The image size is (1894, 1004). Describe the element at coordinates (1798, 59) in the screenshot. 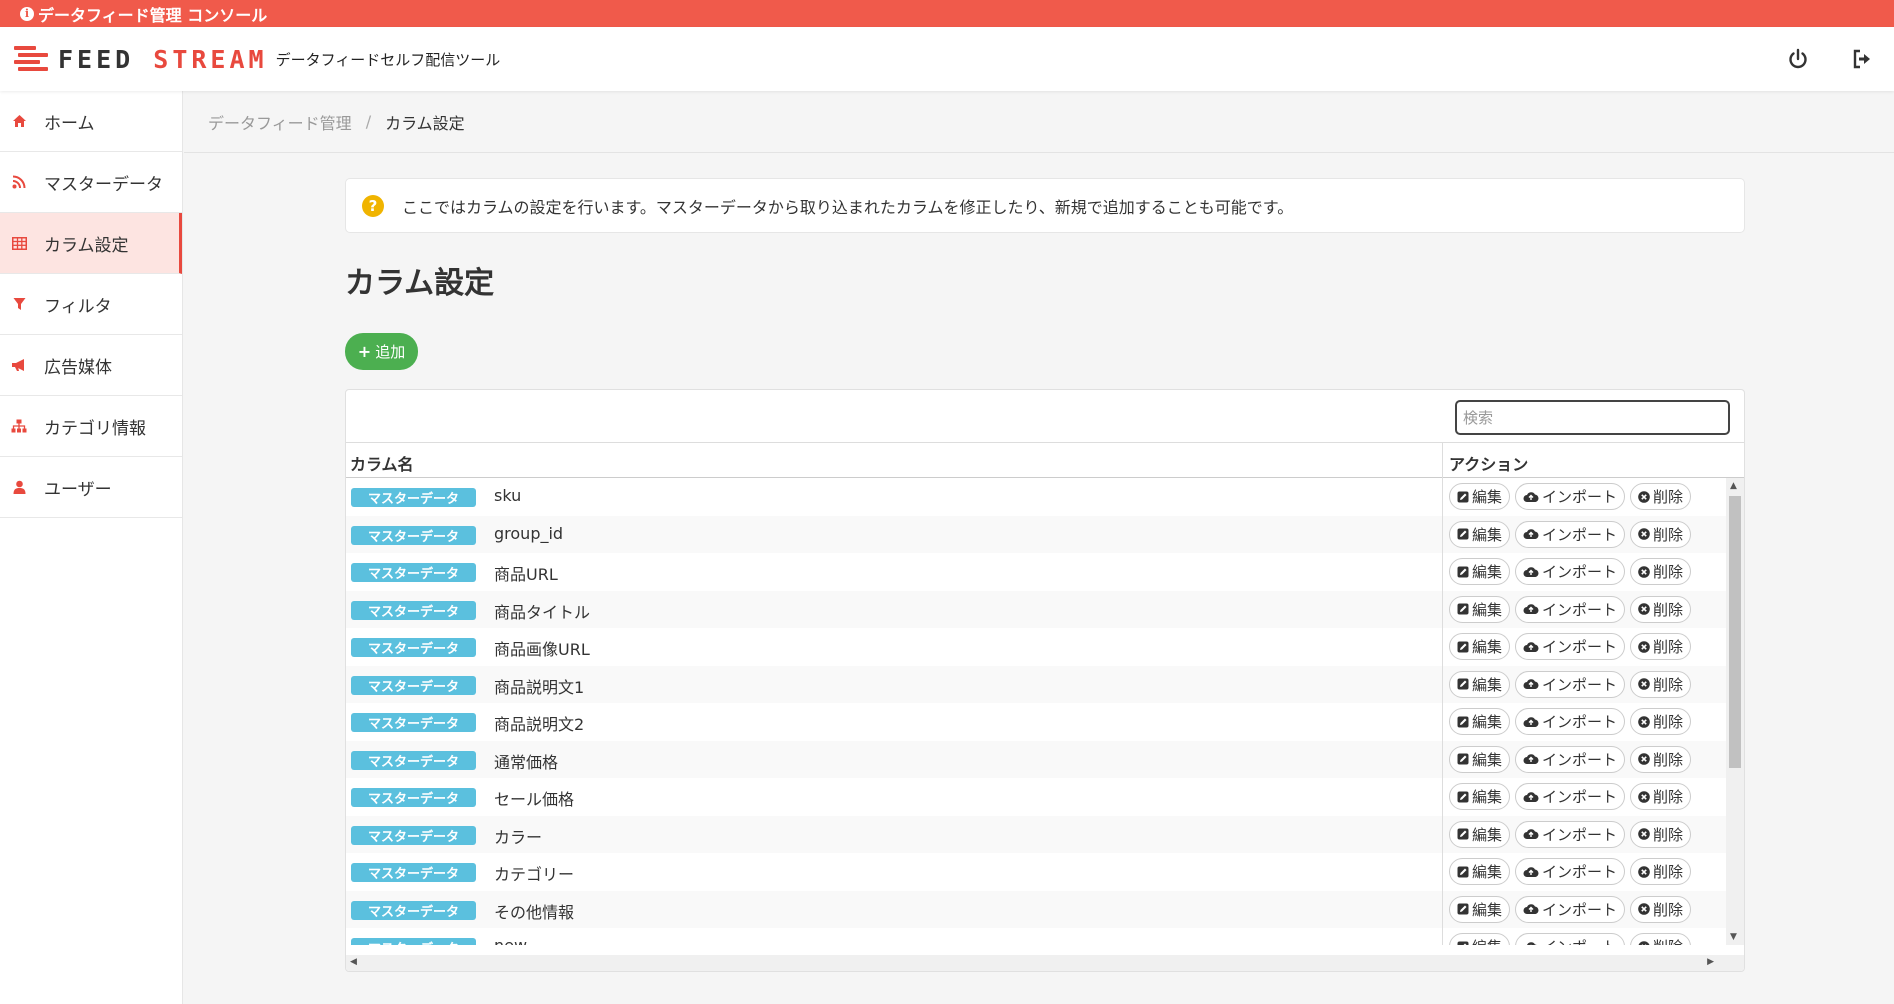

I see `power-icon` at that location.